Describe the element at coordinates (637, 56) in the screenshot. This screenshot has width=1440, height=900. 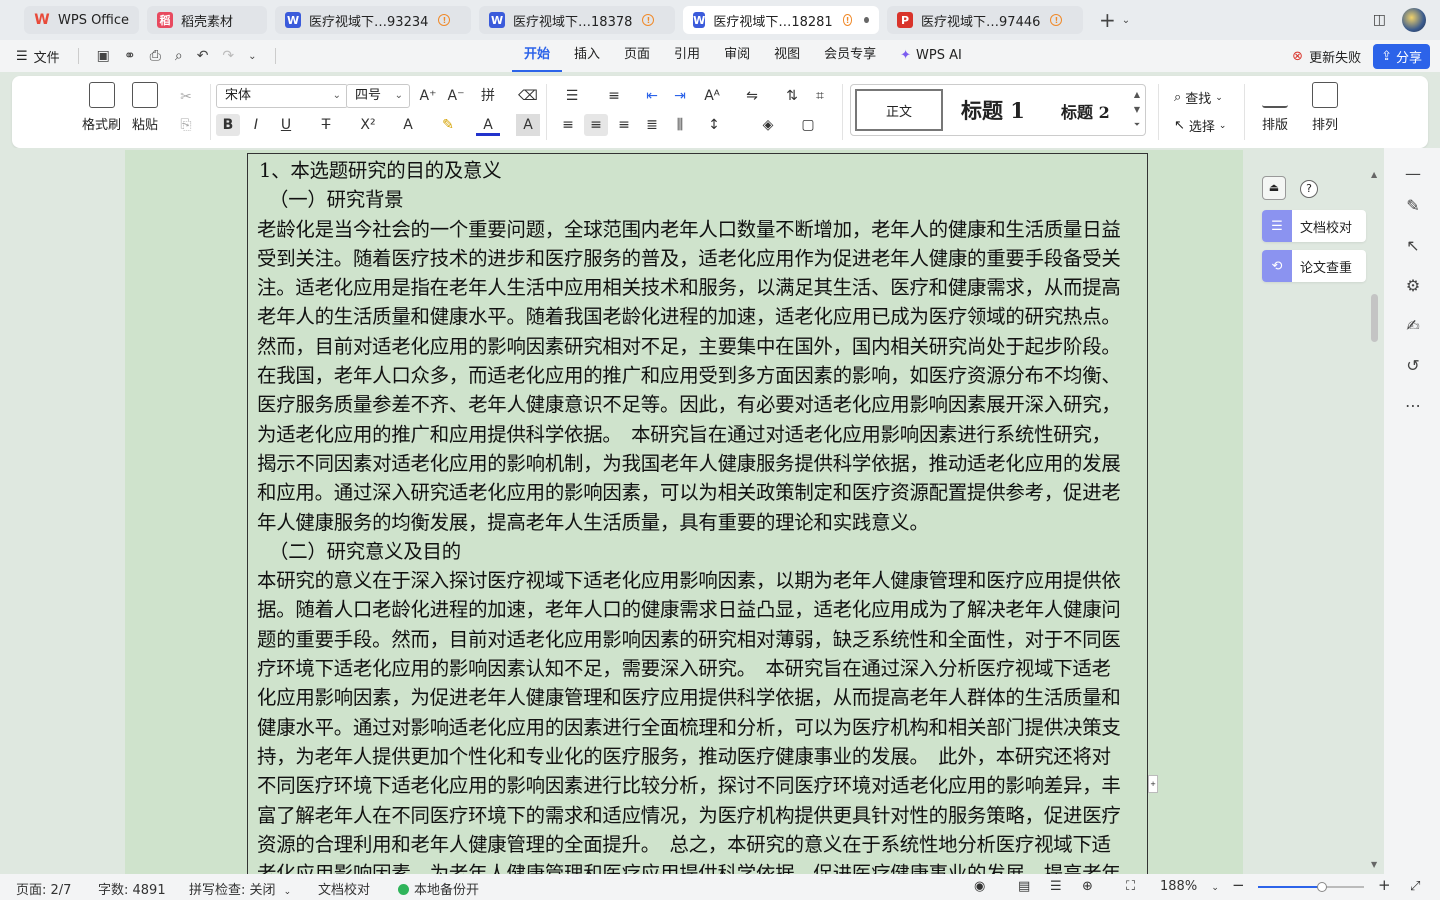
I see `tab-page: 页面` at that location.